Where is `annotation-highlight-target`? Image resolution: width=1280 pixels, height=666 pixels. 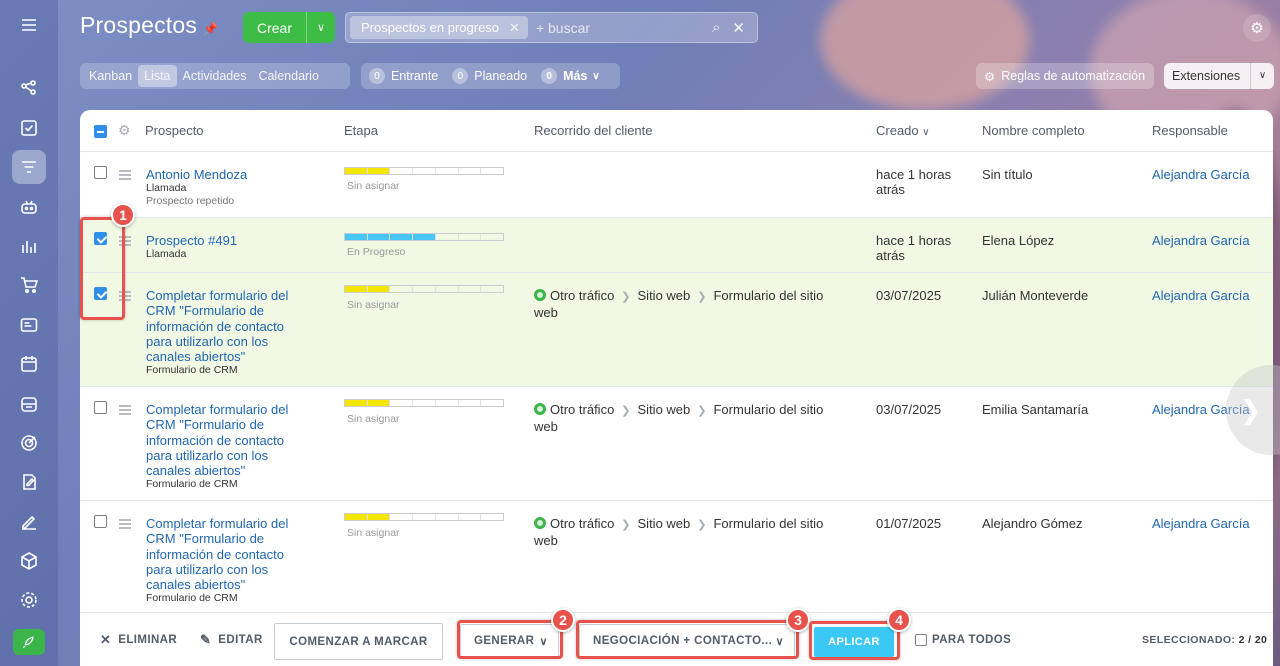
annotation-highlight-target is located at coordinates (687, 639).